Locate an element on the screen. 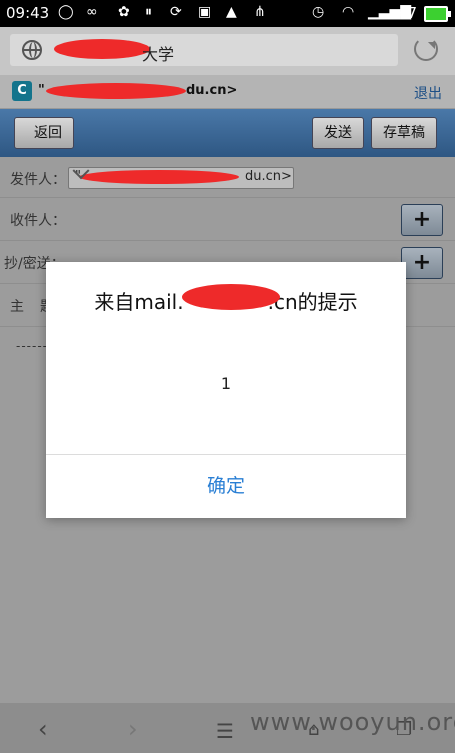  menu-icon: ☰ is located at coordinates (225, 731).